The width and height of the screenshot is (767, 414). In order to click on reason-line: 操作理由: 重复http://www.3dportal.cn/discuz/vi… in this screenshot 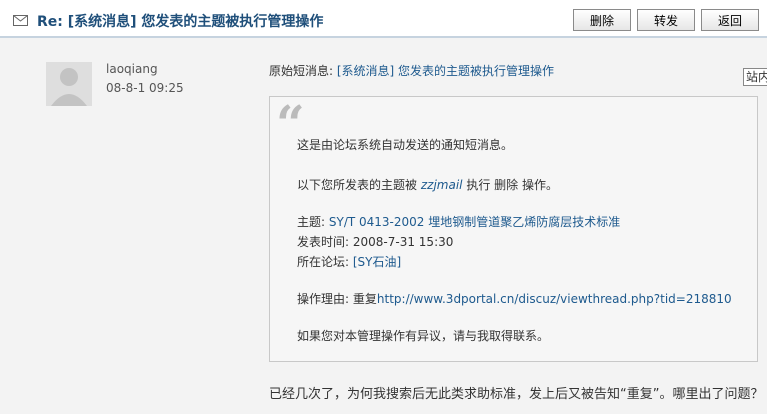, I will do `click(514, 298)`.